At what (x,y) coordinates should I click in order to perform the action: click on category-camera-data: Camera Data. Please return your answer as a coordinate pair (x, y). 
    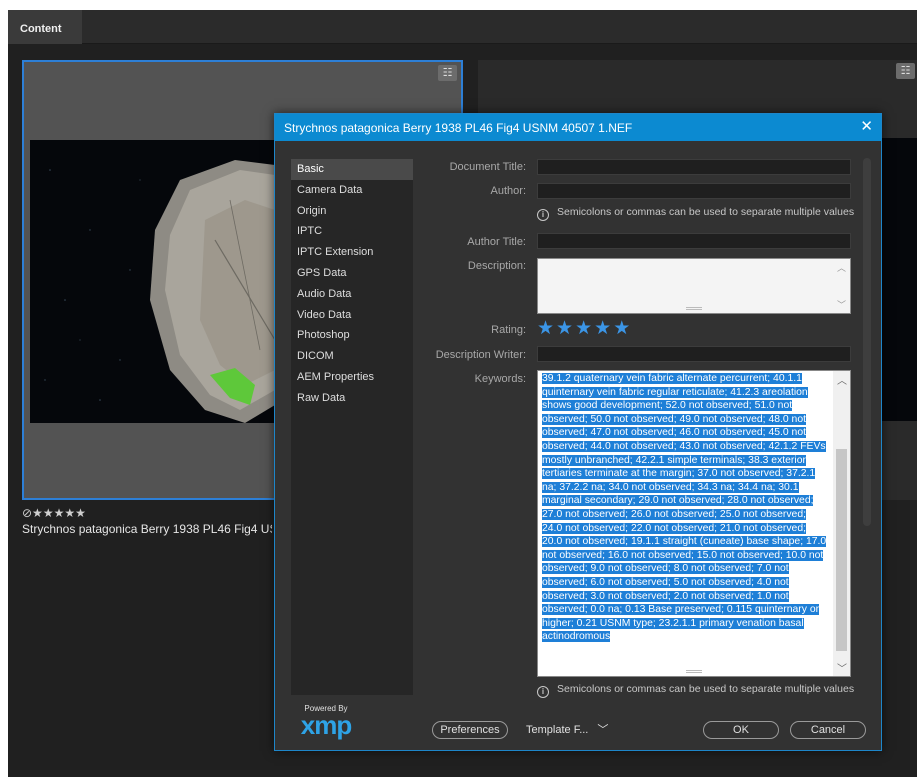
    Looking at the image, I should click on (352, 190).